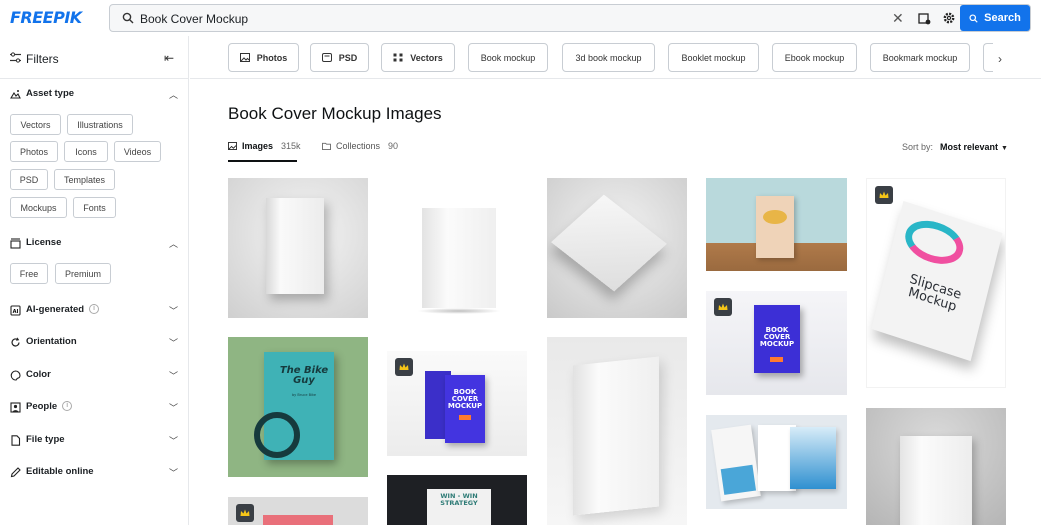 This screenshot has width=1041, height=525. Describe the element at coordinates (294, 406) in the screenshot. I see `book-image: The Bike Guy by Bruce Bike` at that location.